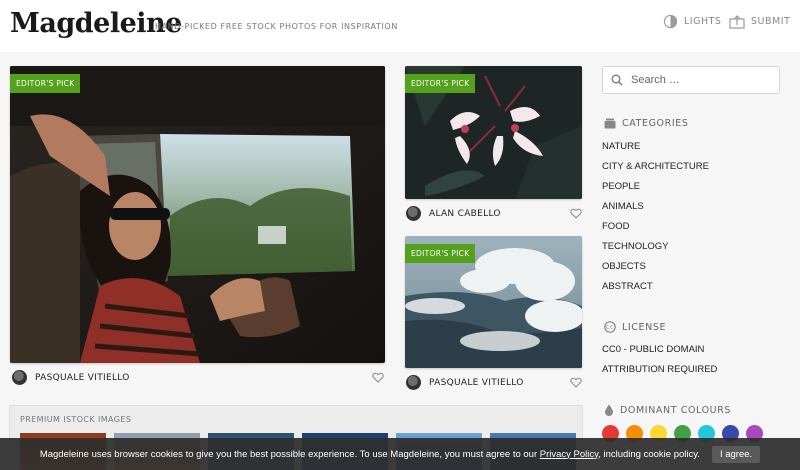 This screenshot has width=800, height=470. What do you see at coordinates (617, 80) in the screenshot?
I see `search-icon` at bounding box center [617, 80].